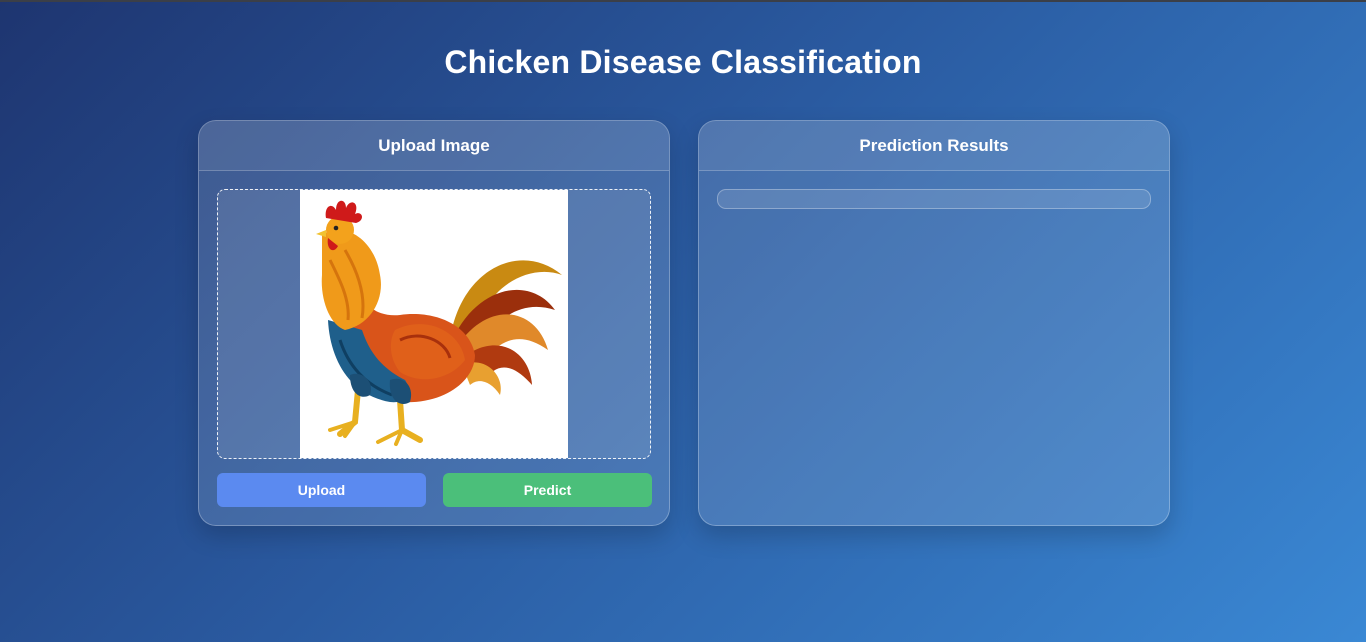  Describe the element at coordinates (683, 1) in the screenshot. I see `window-top-border` at that location.